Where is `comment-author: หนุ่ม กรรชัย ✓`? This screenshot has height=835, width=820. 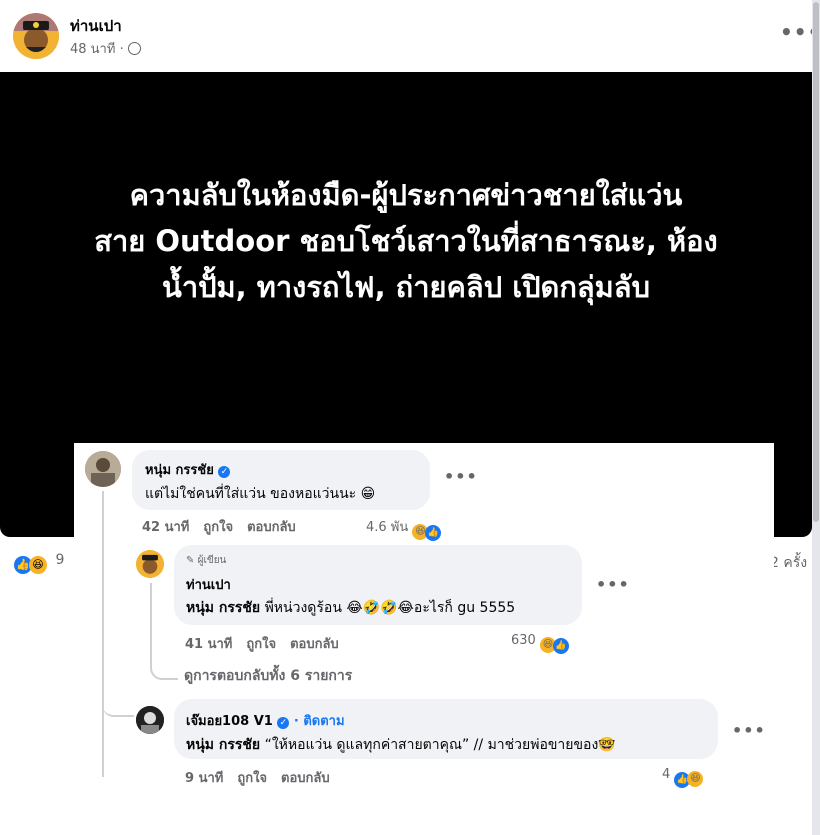
comment-author: หนุ่ม กรรชัย ✓ is located at coordinates (188, 469).